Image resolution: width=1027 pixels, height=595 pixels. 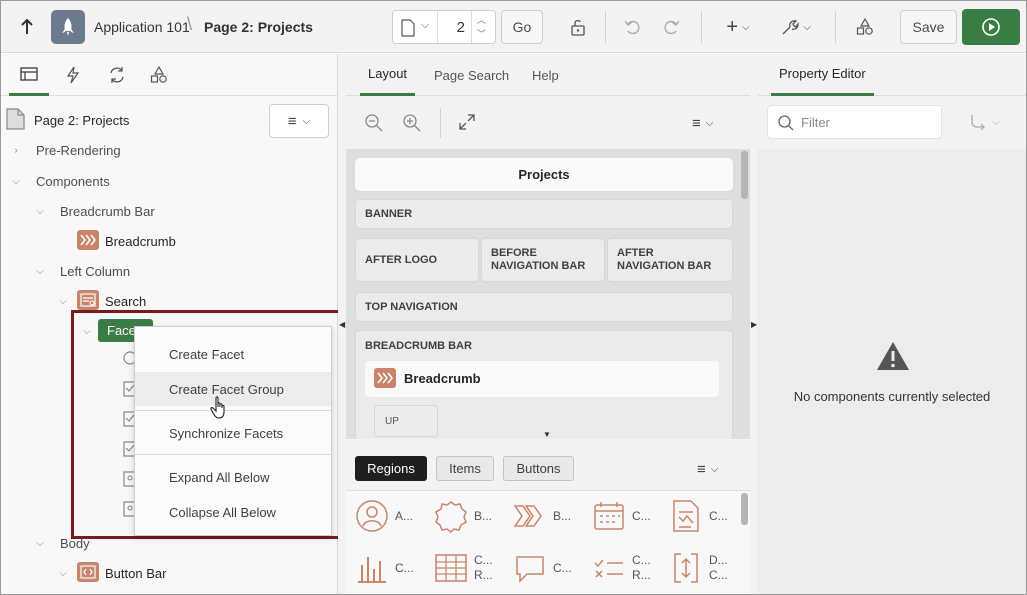 I want to click on up-arrow-button, so click(x=27, y=27).